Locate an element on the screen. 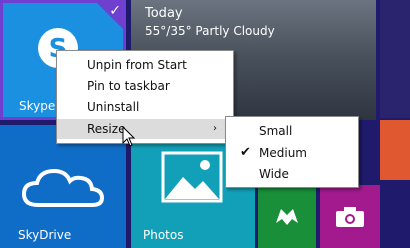 Image resolution: width=410 pixels, height=248 pixels. weather-forecast: 55°/35° Partly Cloudy is located at coordinates (210, 31).